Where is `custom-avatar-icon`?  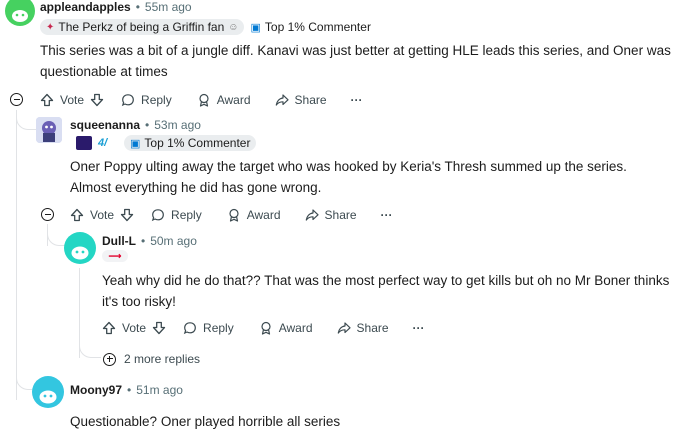 custom-avatar-icon is located at coordinates (49, 130).